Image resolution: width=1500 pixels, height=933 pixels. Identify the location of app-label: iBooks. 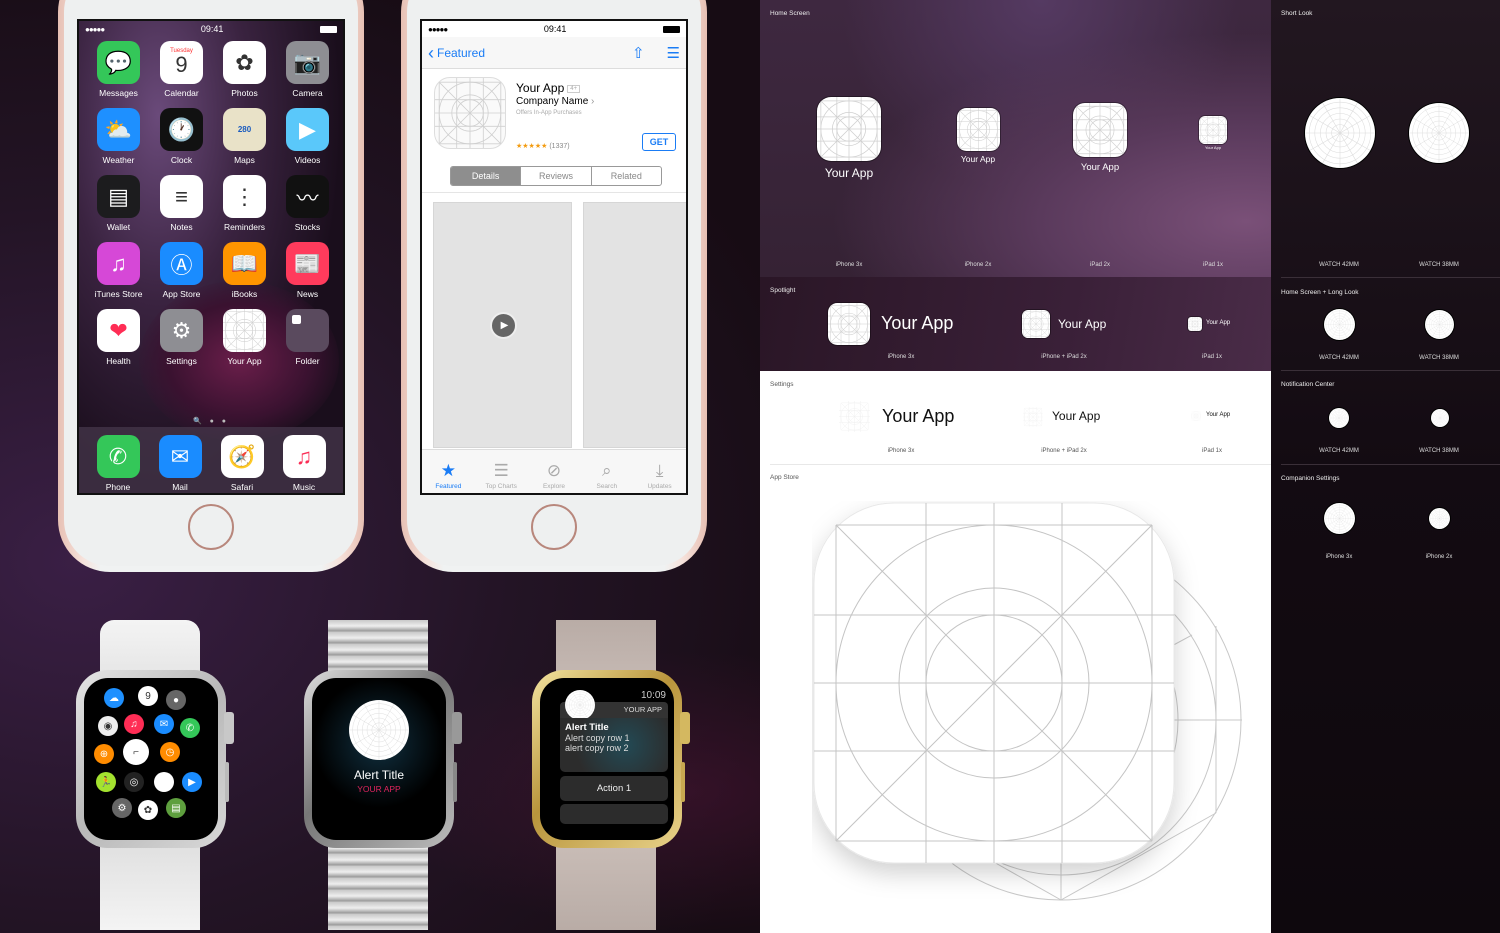
(244, 294).